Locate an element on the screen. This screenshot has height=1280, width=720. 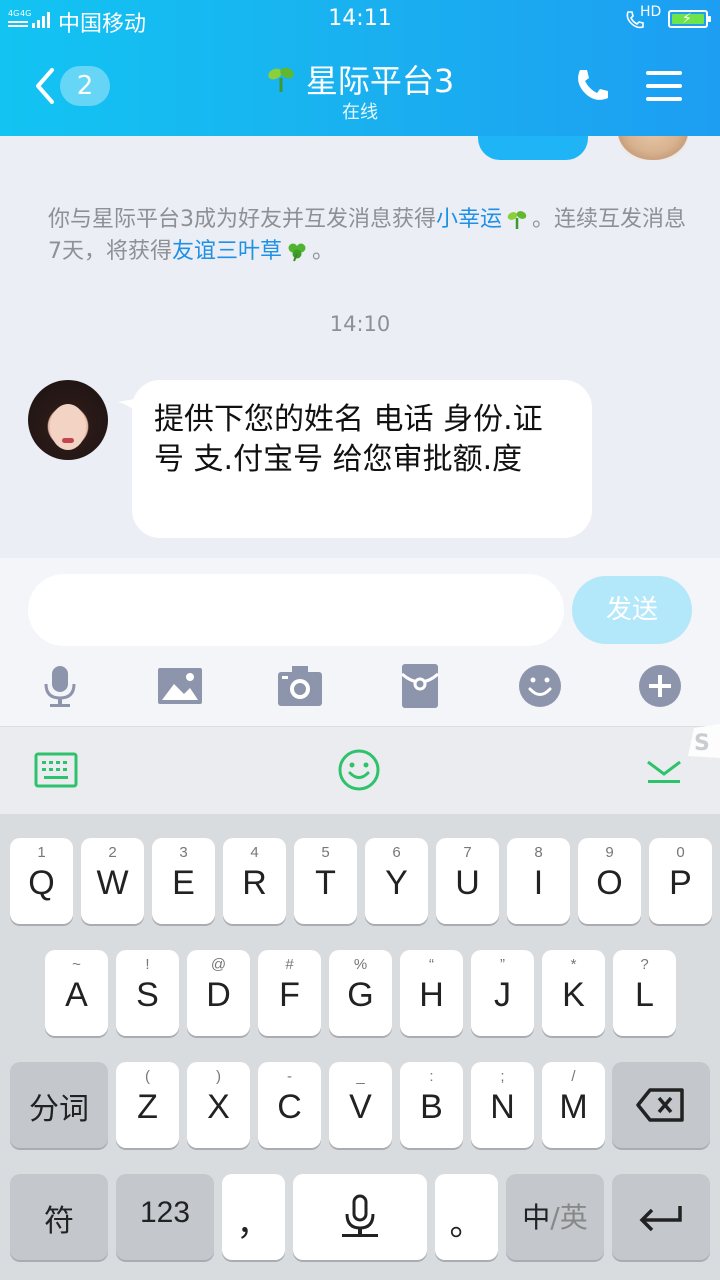
key-label: Y is located at coordinates (396, 883).